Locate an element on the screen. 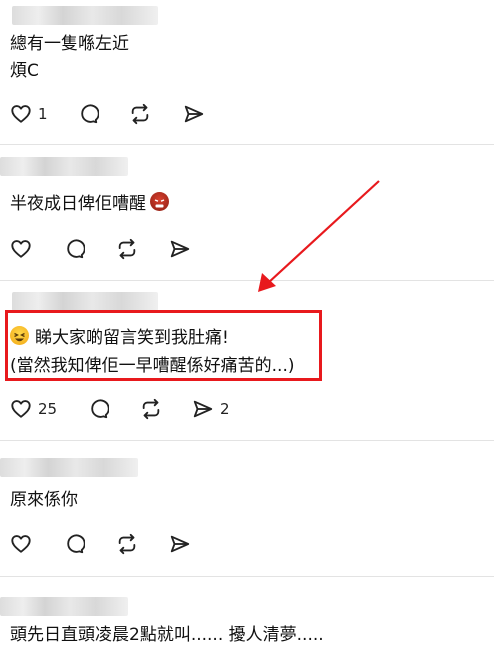 This screenshot has width=494, height=655. like-button: 25 is located at coordinates (33, 409).